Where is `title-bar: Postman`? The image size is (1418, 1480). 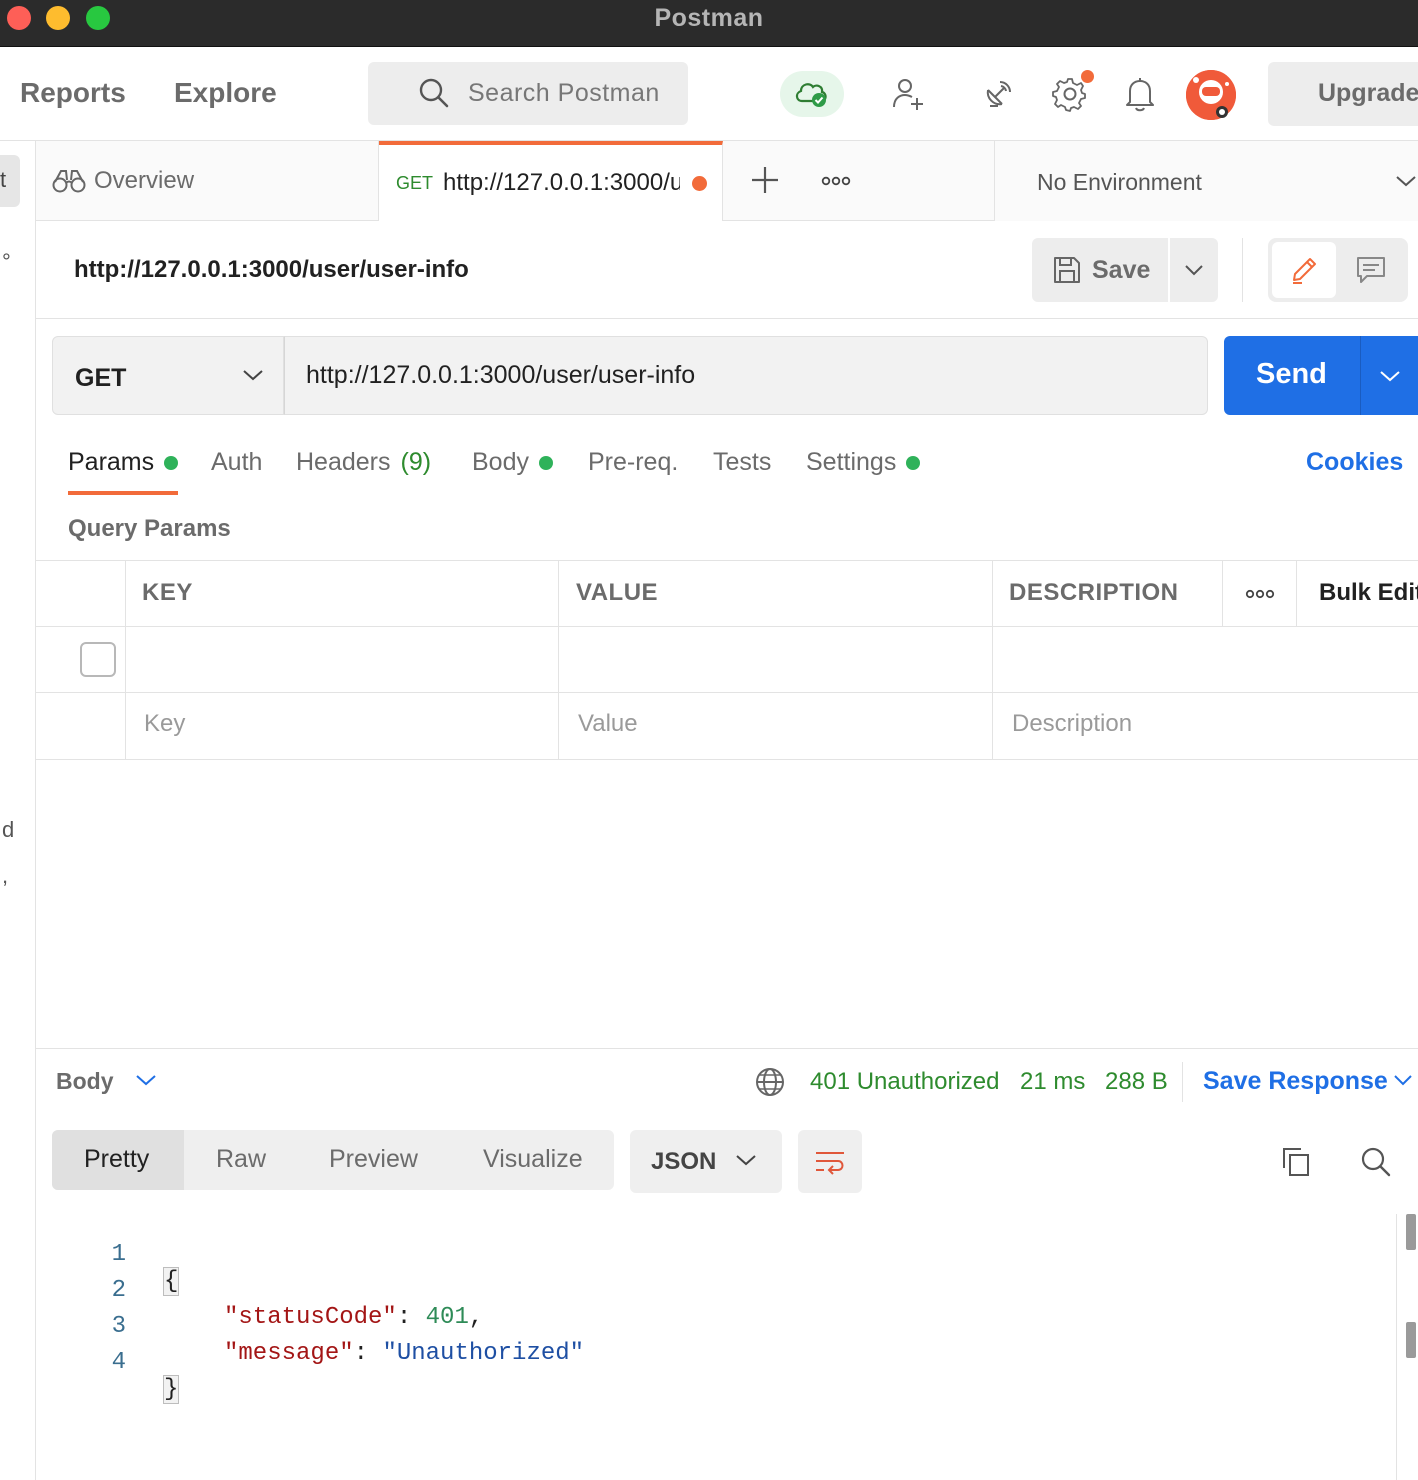
title-bar: Postman is located at coordinates (709, 23).